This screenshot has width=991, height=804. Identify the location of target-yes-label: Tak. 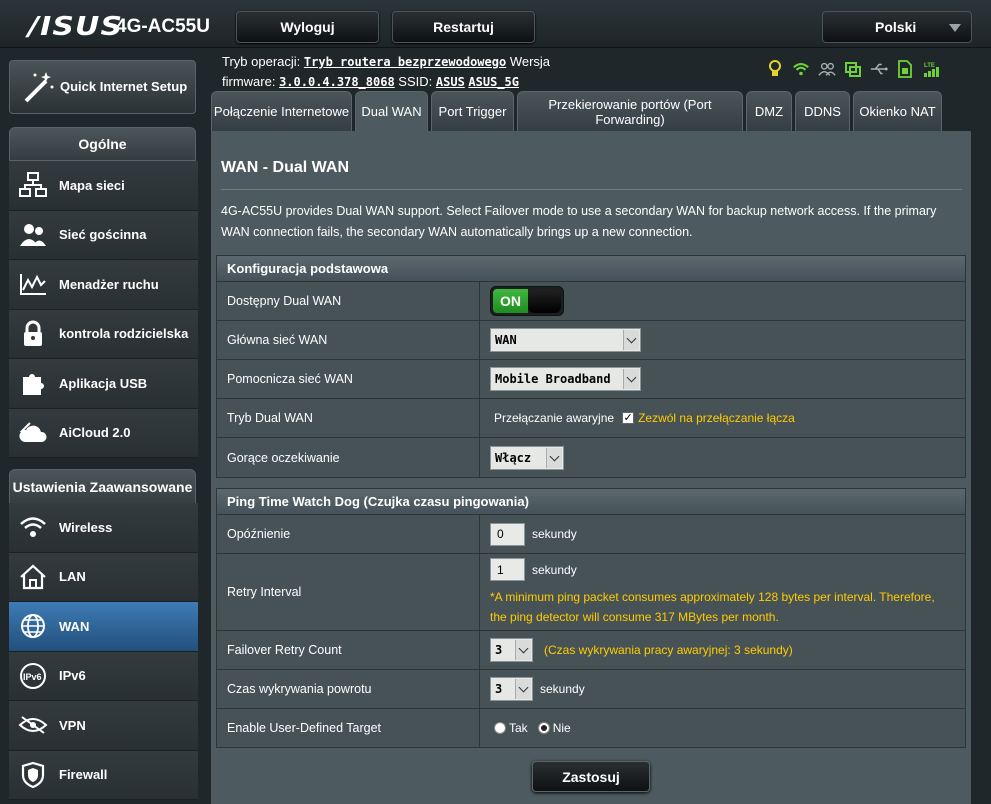
(518, 728).